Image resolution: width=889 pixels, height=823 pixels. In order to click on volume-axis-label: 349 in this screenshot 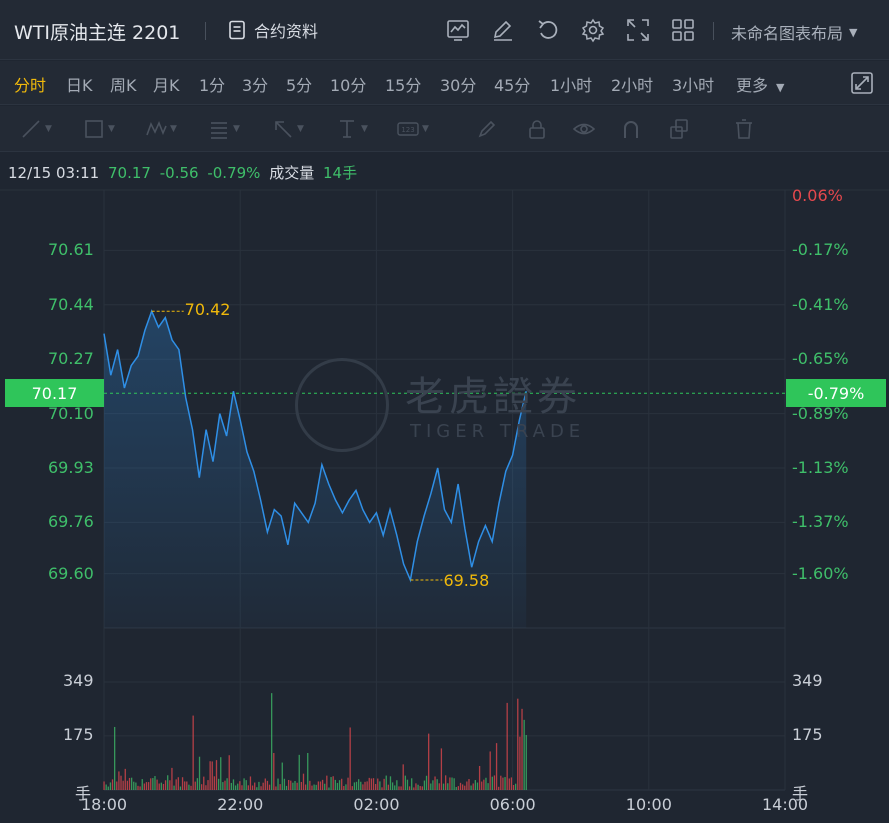, I will do `click(78, 680)`.